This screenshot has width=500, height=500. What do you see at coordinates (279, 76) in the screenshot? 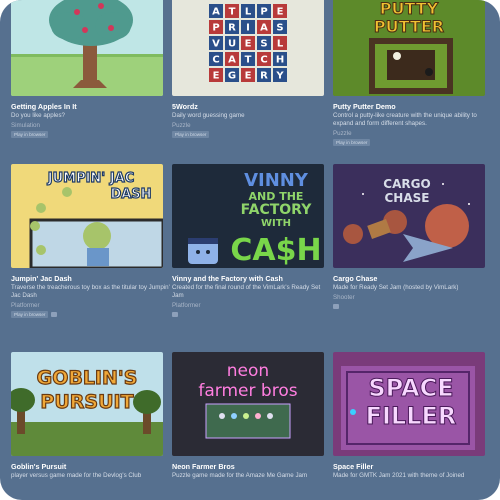
I see `letter-tile-char: Y` at bounding box center [279, 76].